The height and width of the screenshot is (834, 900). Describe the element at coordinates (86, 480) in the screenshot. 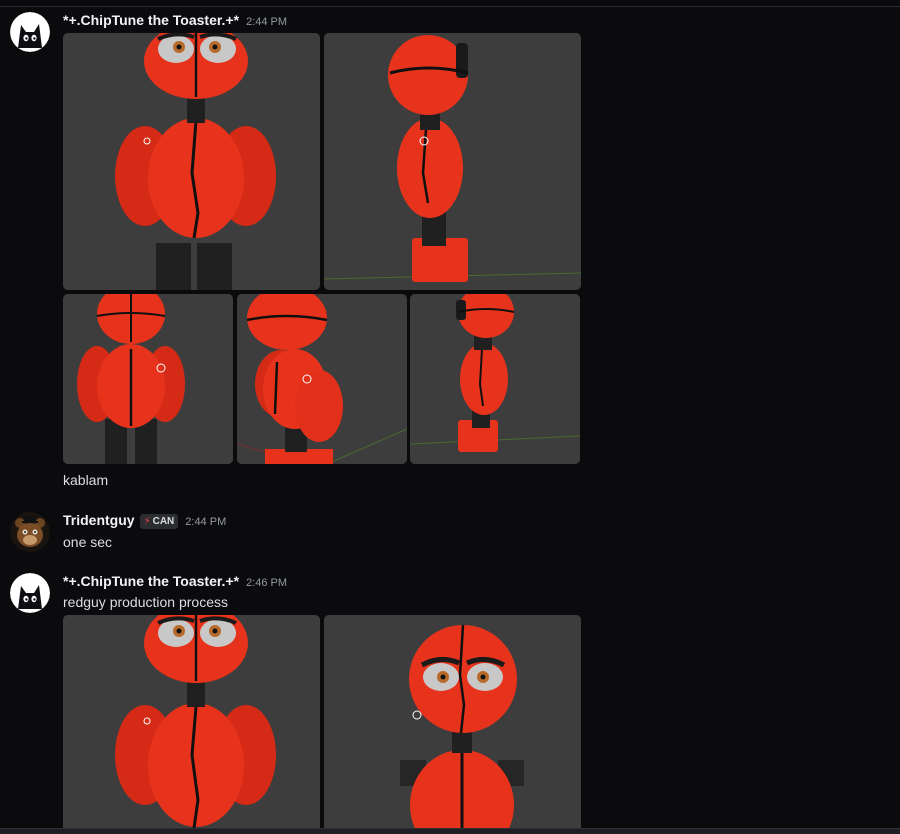

I see `message-text: kablam` at that location.